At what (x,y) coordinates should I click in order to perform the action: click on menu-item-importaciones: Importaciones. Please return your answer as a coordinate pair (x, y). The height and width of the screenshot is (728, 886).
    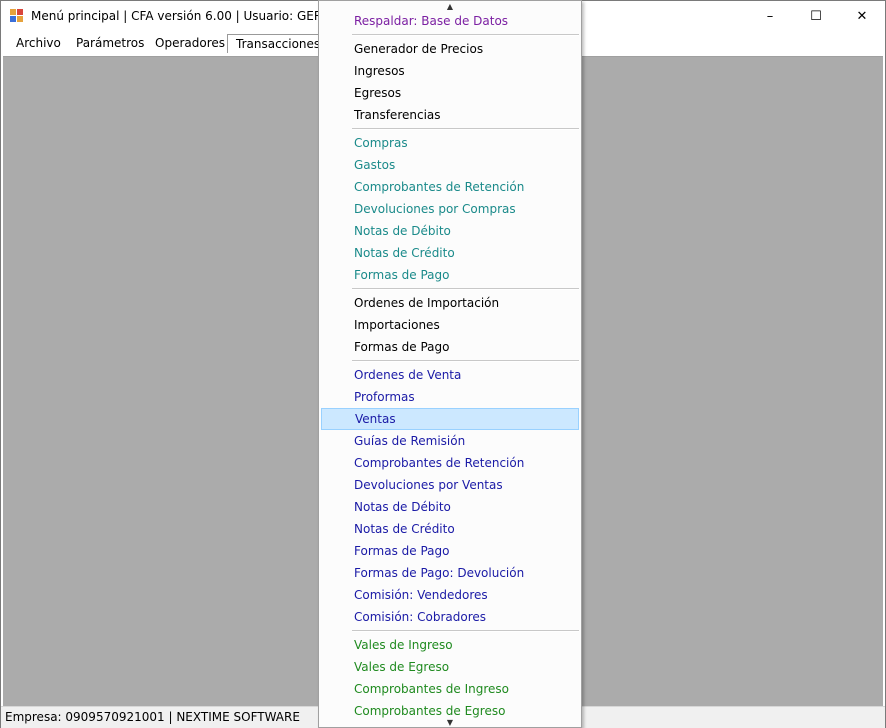
    Looking at the image, I should click on (450, 325).